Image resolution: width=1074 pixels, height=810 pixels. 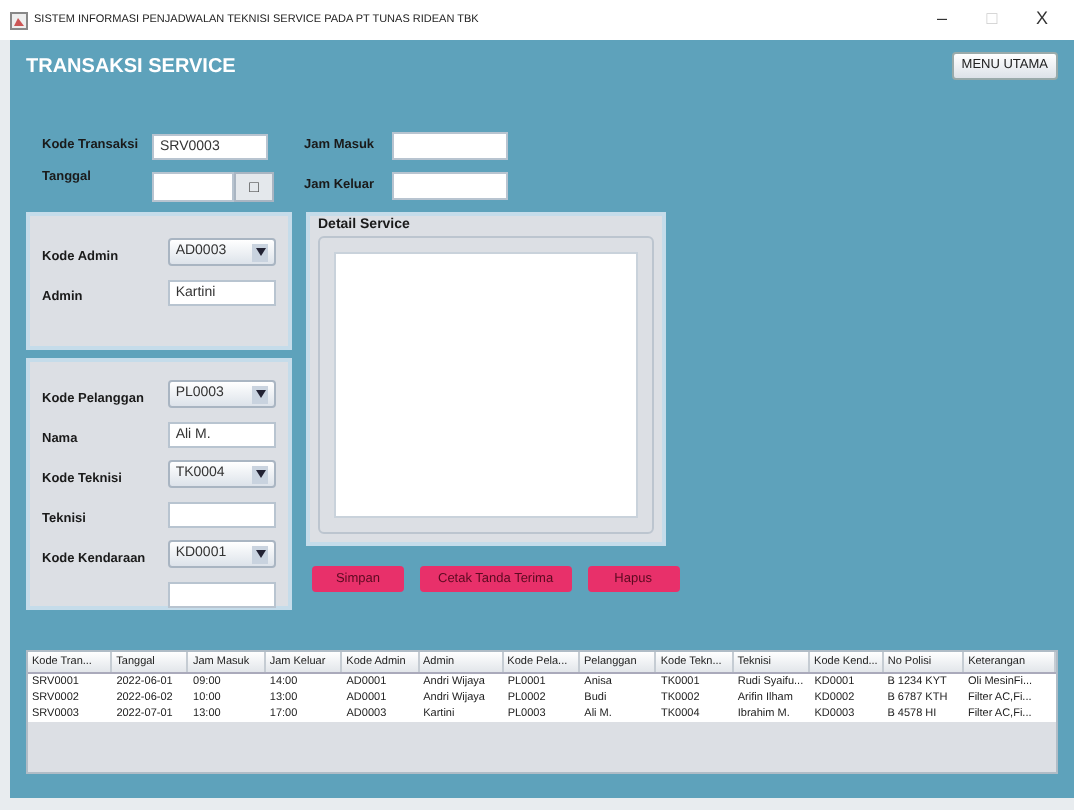 What do you see at coordinates (486, 385) in the screenshot?
I see `detail-text-area` at bounding box center [486, 385].